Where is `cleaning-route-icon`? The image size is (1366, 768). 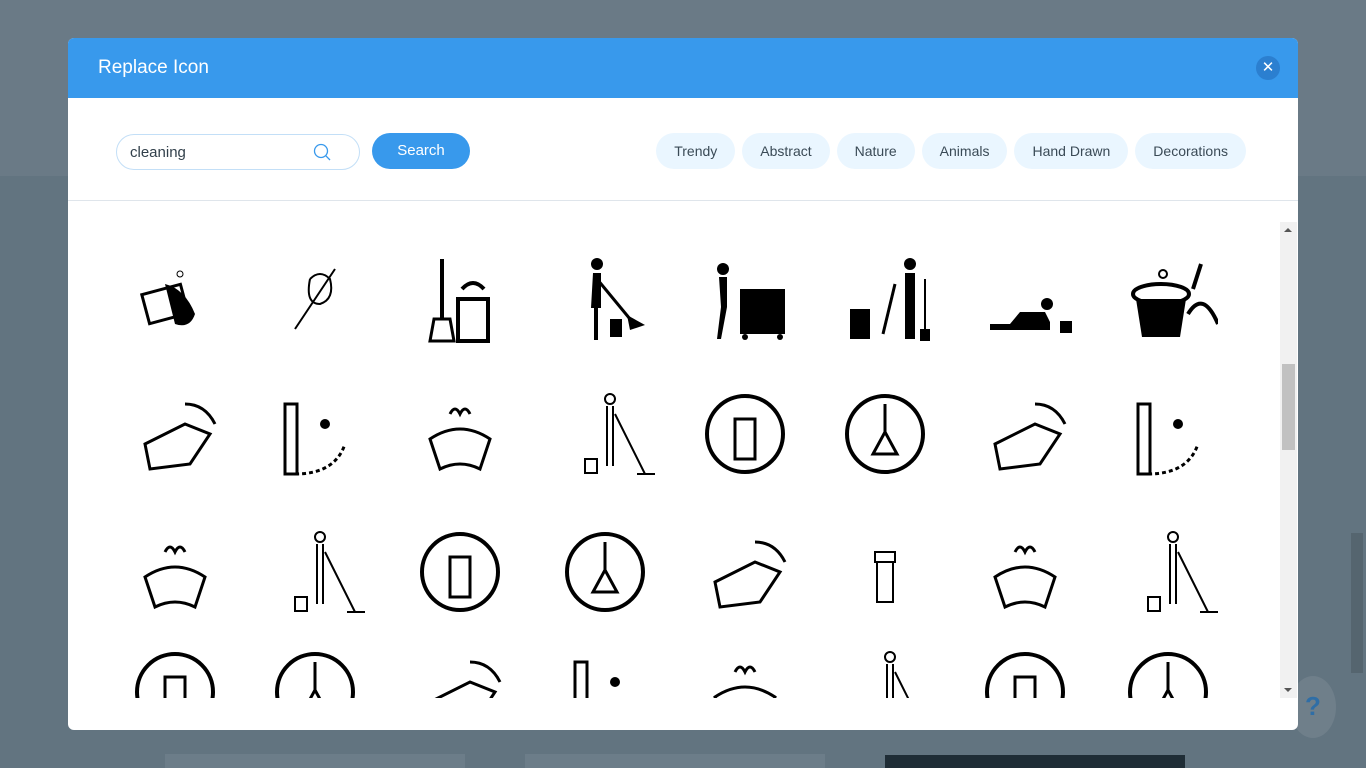
cleaning-route-icon is located at coordinates (885, 434).